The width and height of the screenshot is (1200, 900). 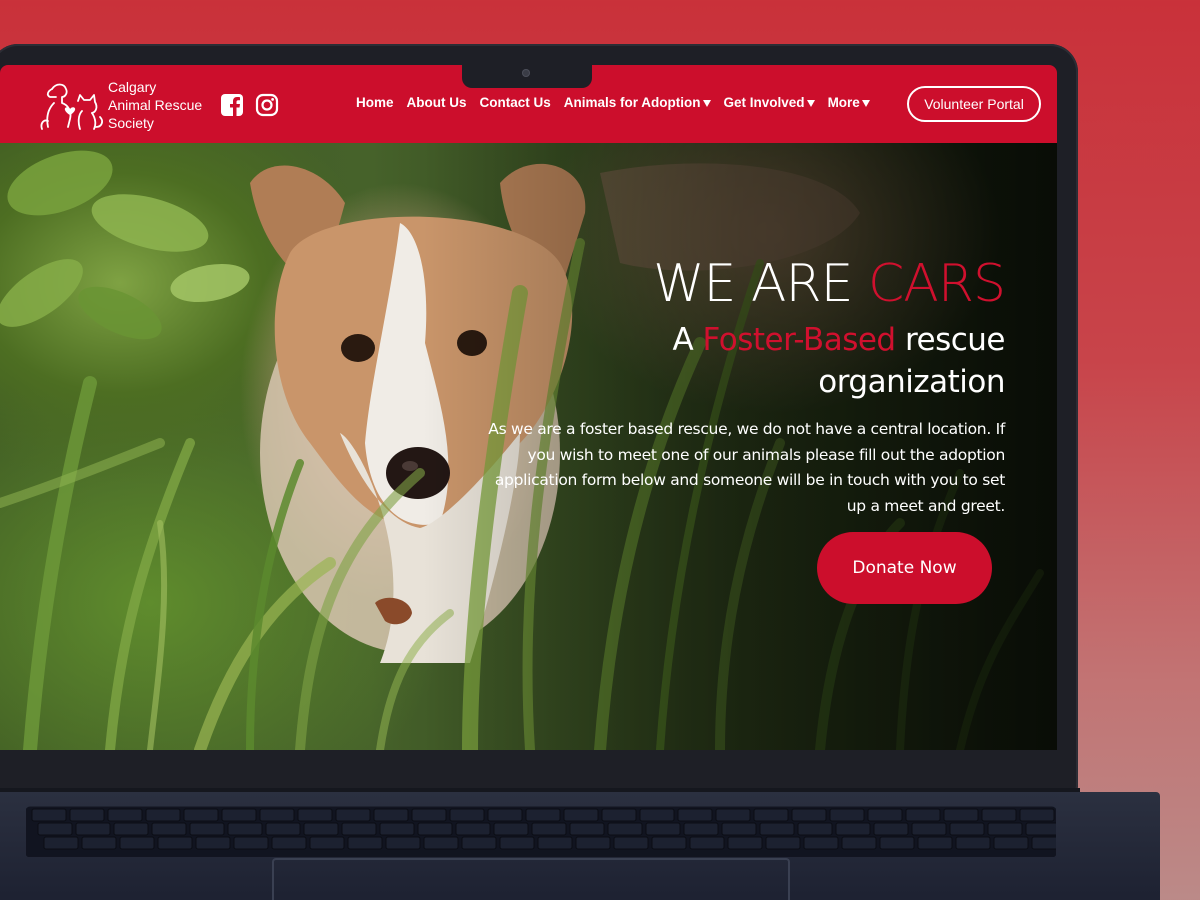 I want to click on trackpad, so click(x=531, y=879).